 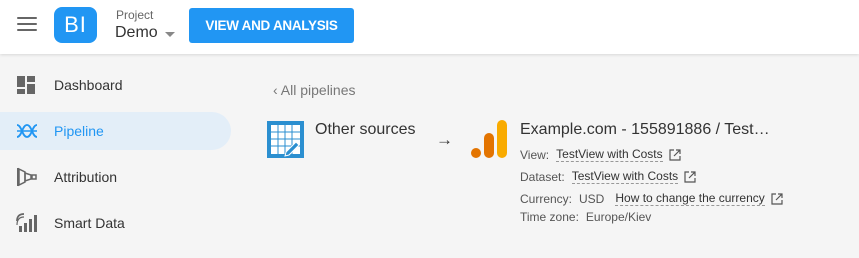 I want to click on timezone-value: Europe/Kiev, so click(x=618, y=217).